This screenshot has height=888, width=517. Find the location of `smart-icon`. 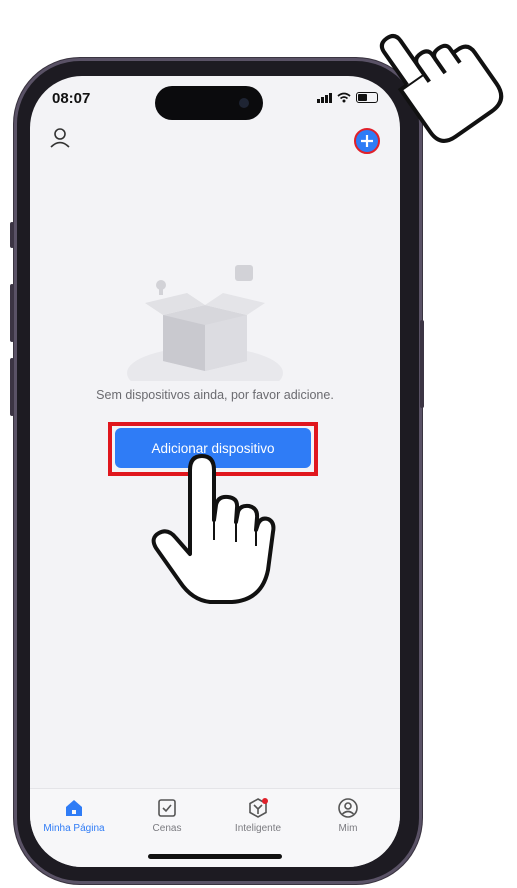

smart-icon is located at coordinates (258, 808).